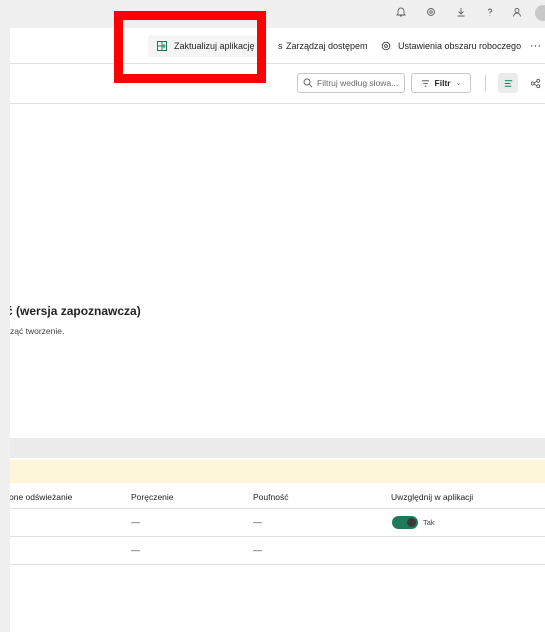 This screenshot has width=545, height=632. I want to click on lineage-view-icon, so click(535, 83).